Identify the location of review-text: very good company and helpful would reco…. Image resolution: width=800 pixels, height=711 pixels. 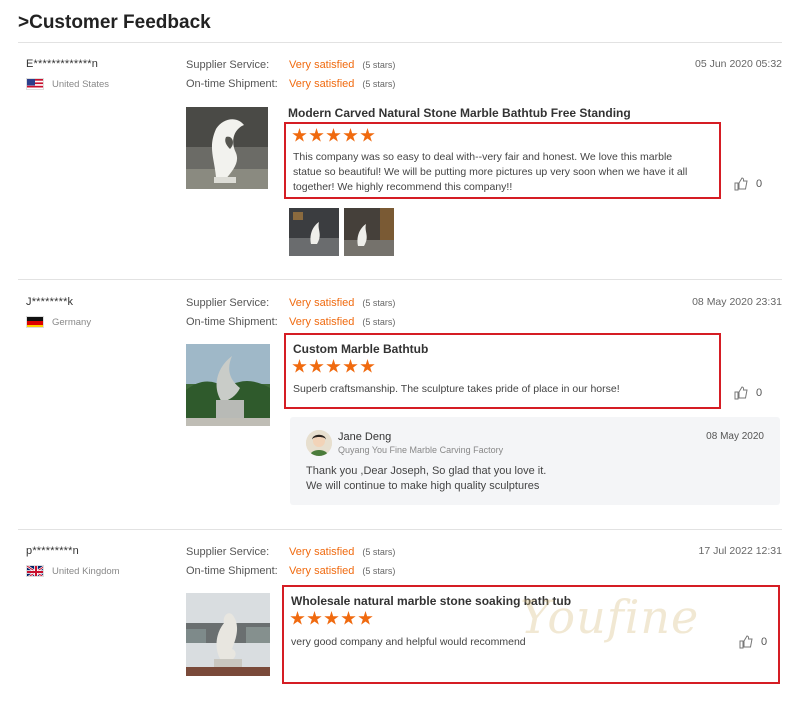
(408, 642).